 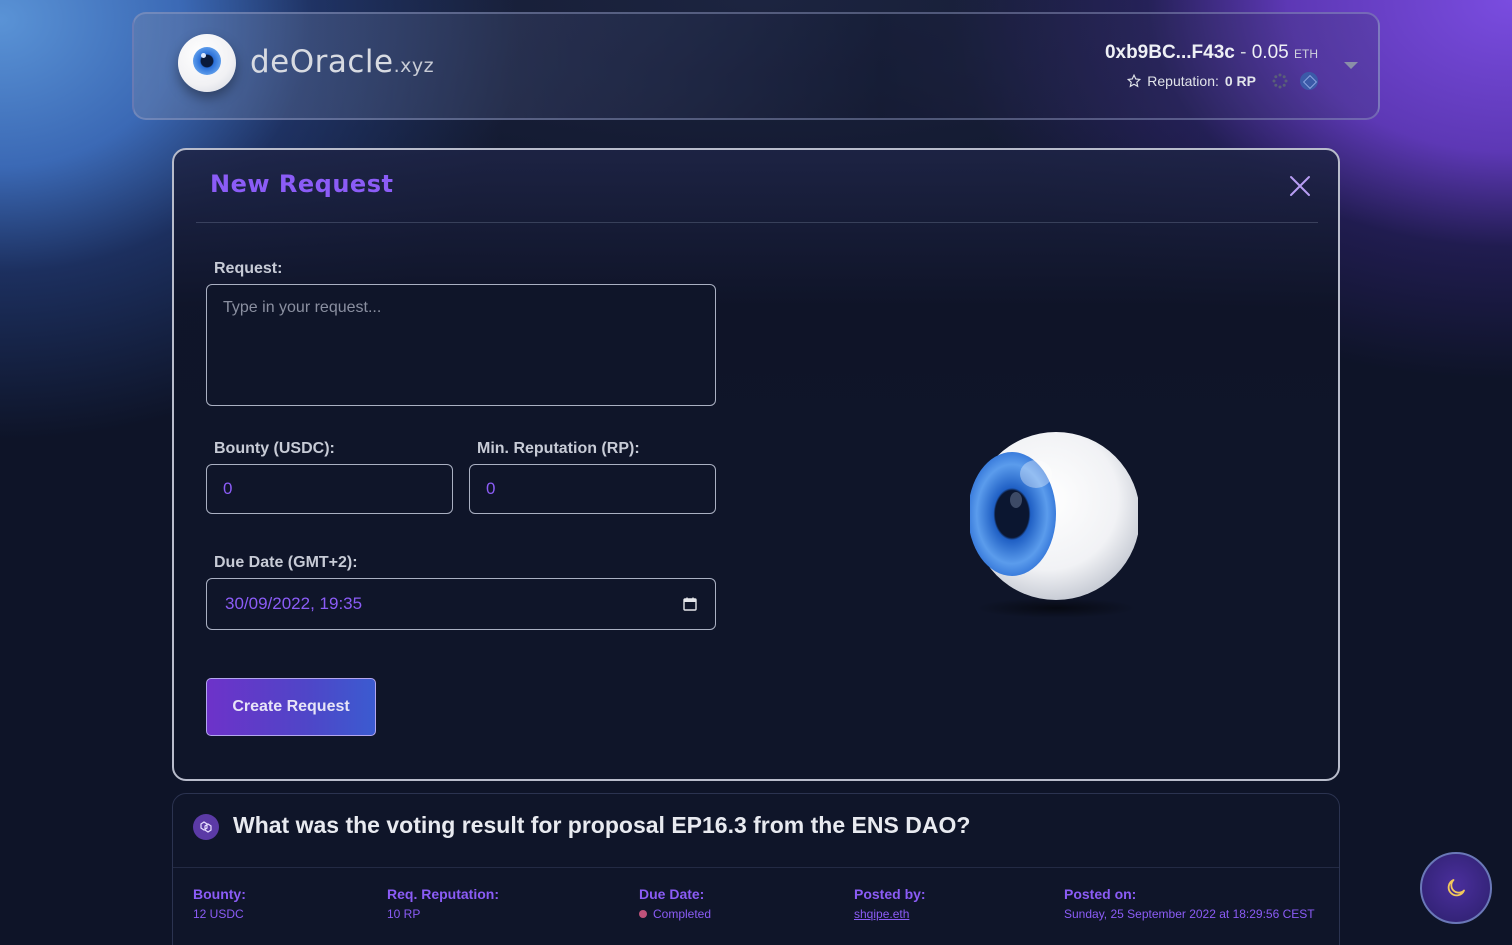 What do you see at coordinates (890, 914) in the screenshot?
I see `posted-by-link: shqipe.eth` at bounding box center [890, 914].